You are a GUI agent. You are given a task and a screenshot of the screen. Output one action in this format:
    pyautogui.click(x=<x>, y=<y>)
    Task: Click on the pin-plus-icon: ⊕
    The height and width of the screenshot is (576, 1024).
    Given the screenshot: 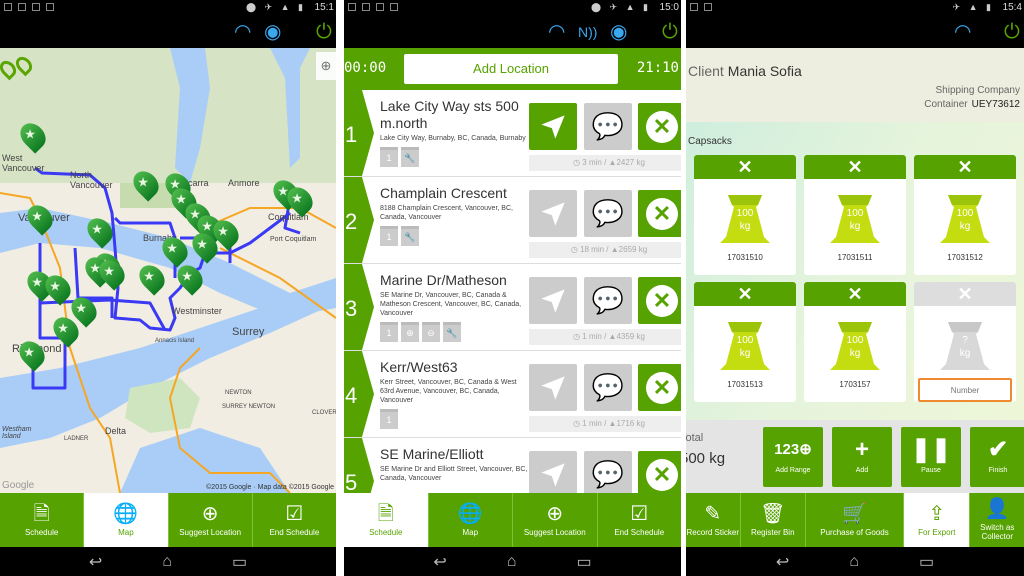 What is the action you would take?
    pyautogui.click(x=555, y=513)
    